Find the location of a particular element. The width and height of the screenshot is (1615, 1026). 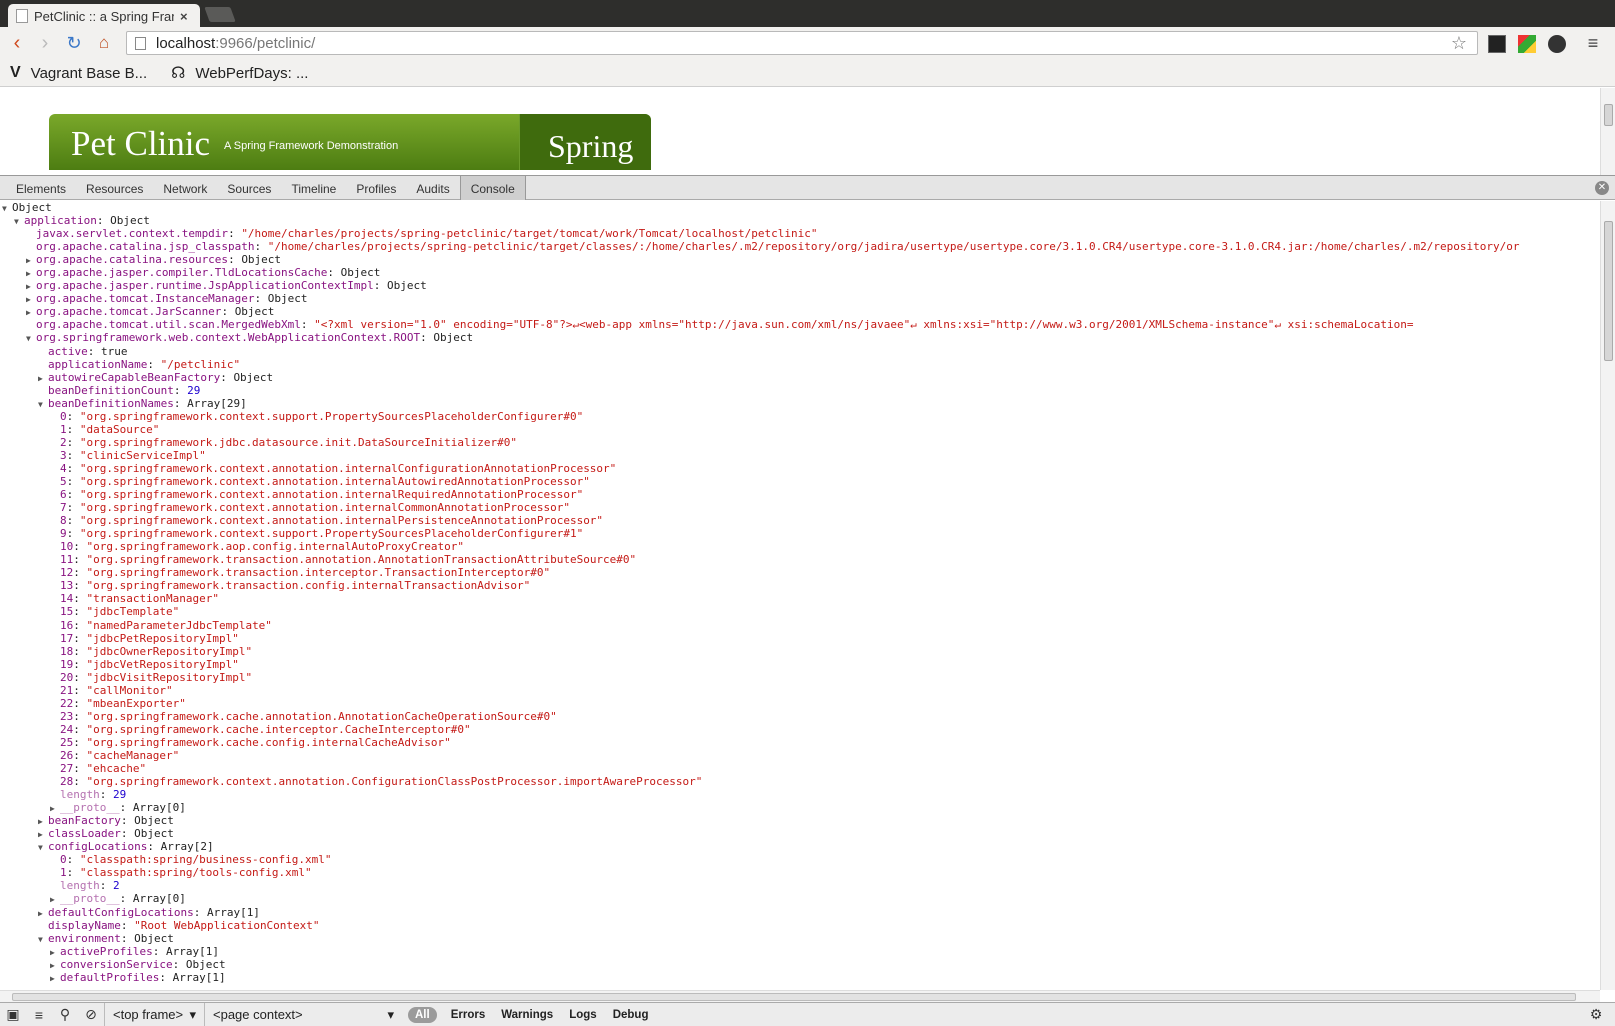

console-tree-row: ▶ beanFactory: Object is located at coordinates (807, 820).